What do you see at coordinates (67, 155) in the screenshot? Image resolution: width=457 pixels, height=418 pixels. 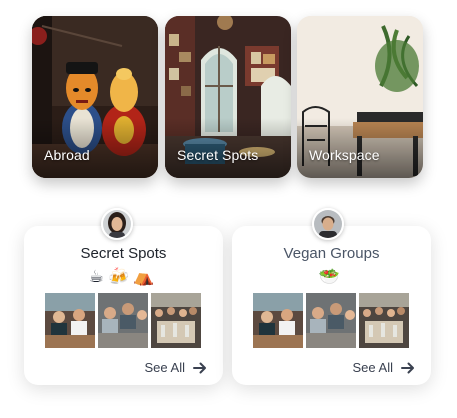 I see `category-label: Abroad` at bounding box center [67, 155].